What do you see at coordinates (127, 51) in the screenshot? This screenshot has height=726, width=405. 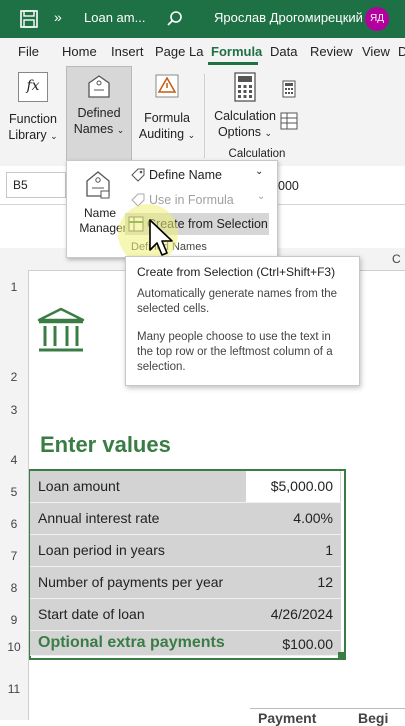 I see `tab-insert: Insert` at bounding box center [127, 51].